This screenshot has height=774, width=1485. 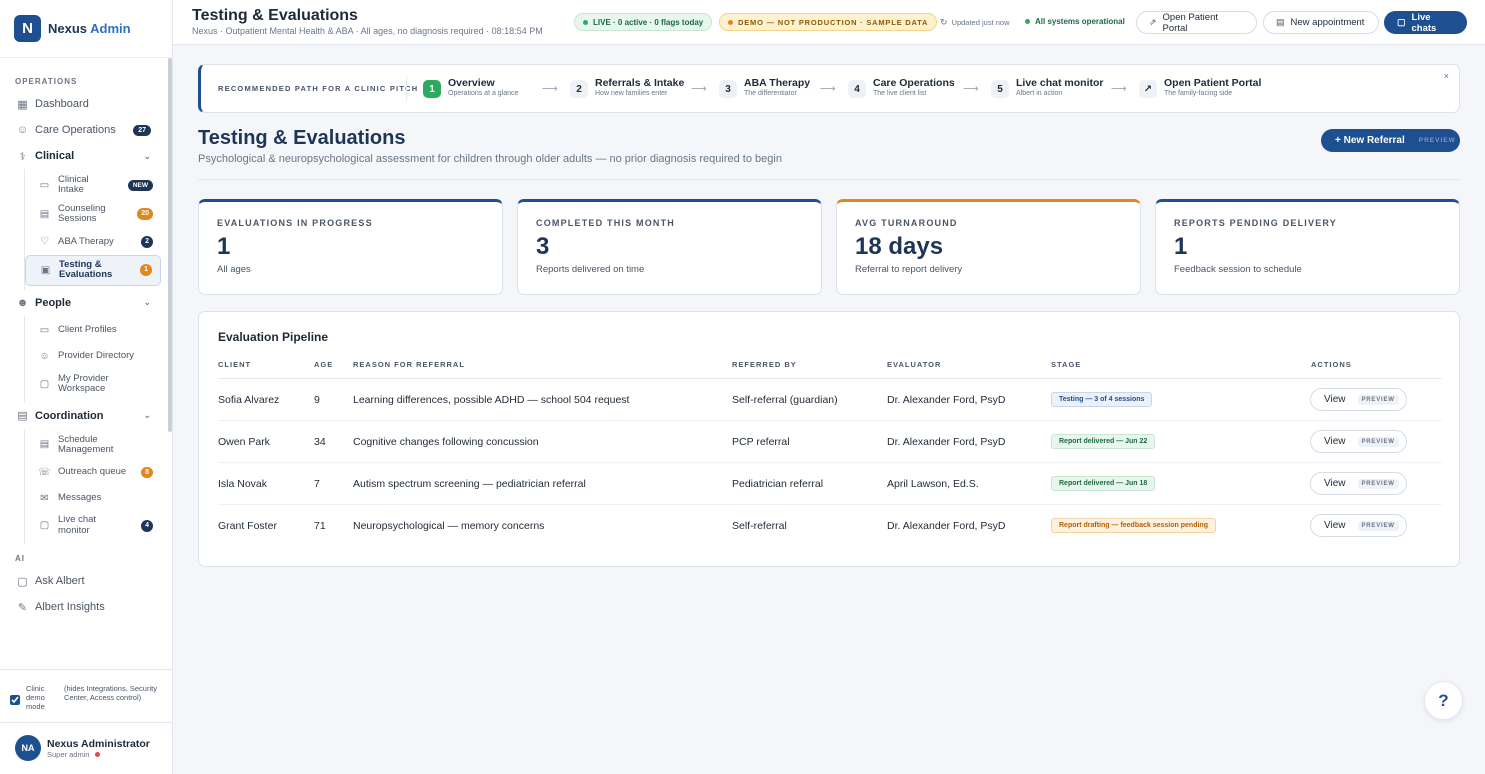 I want to click on new-referral-button: + New Referral PREVIEW, so click(x=1390, y=140).